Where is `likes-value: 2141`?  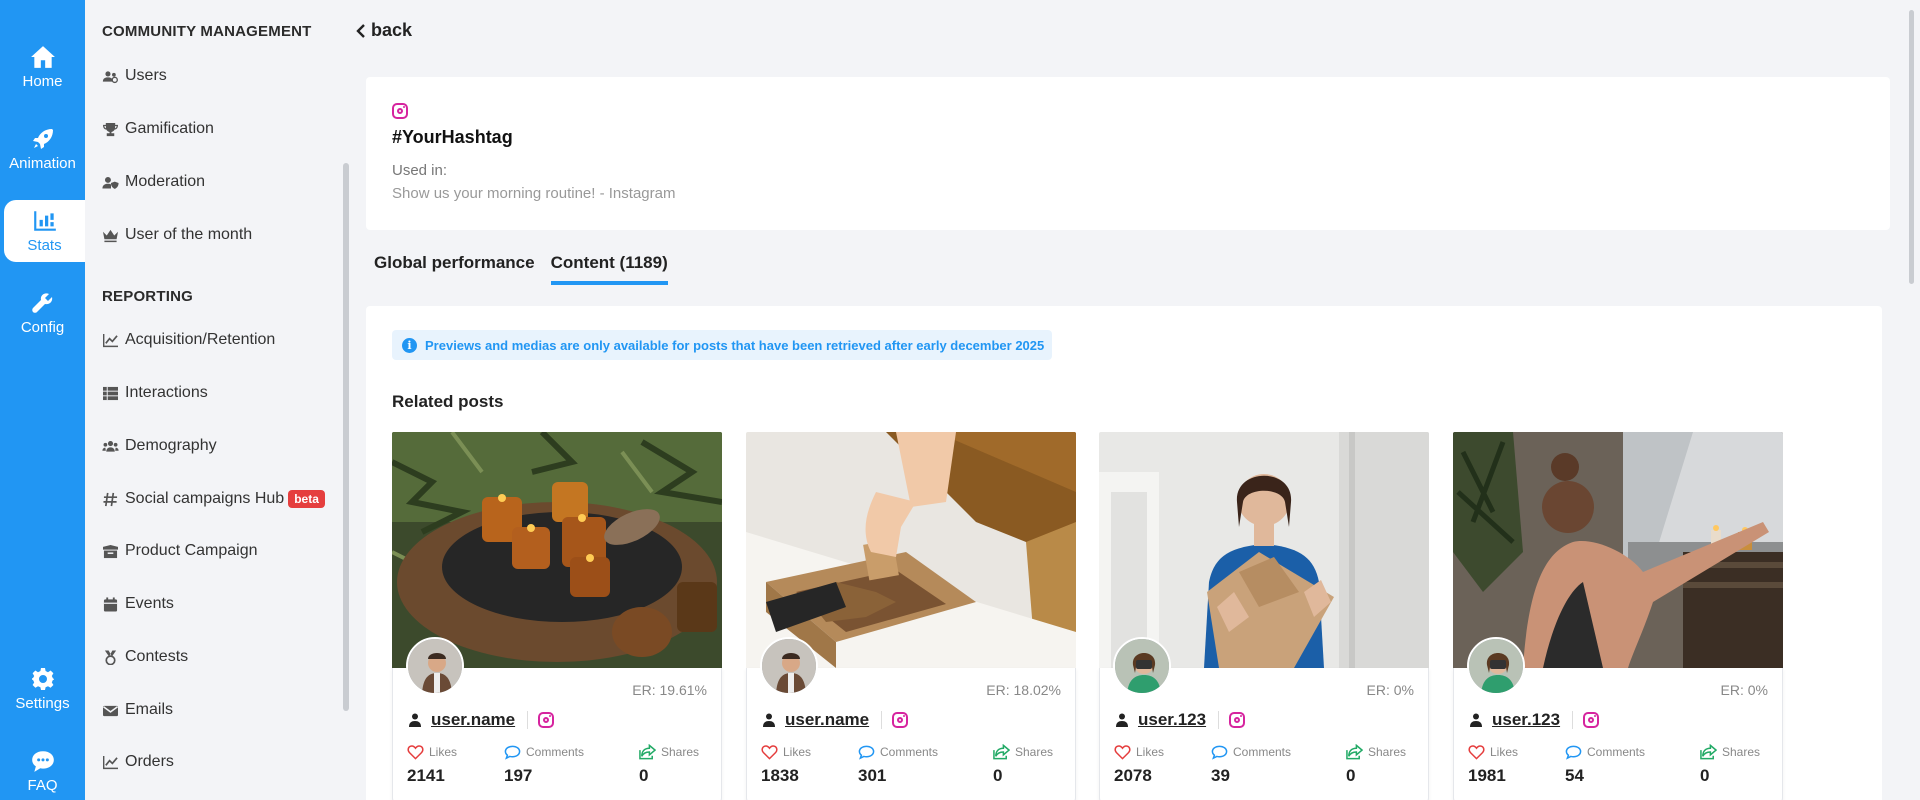 likes-value: 2141 is located at coordinates (426, 775).